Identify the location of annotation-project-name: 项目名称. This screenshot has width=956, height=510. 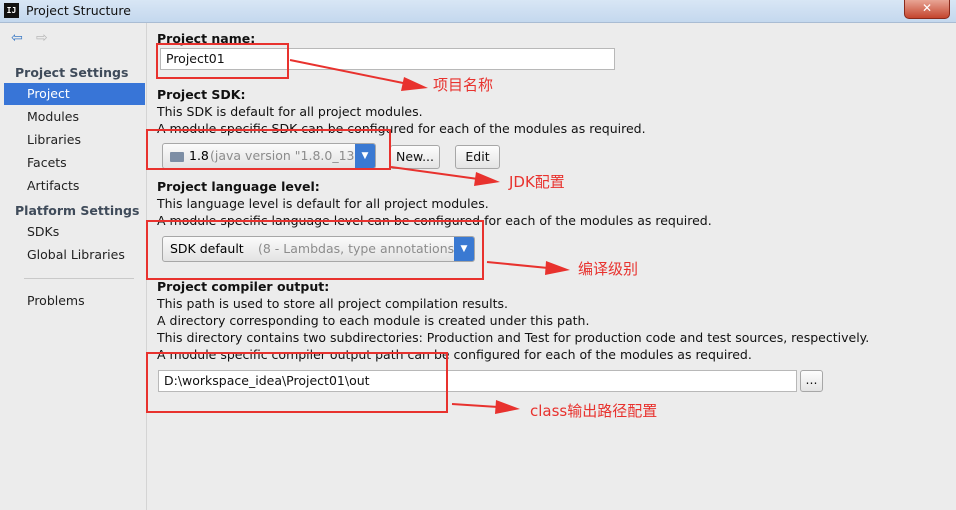
(463, 85).